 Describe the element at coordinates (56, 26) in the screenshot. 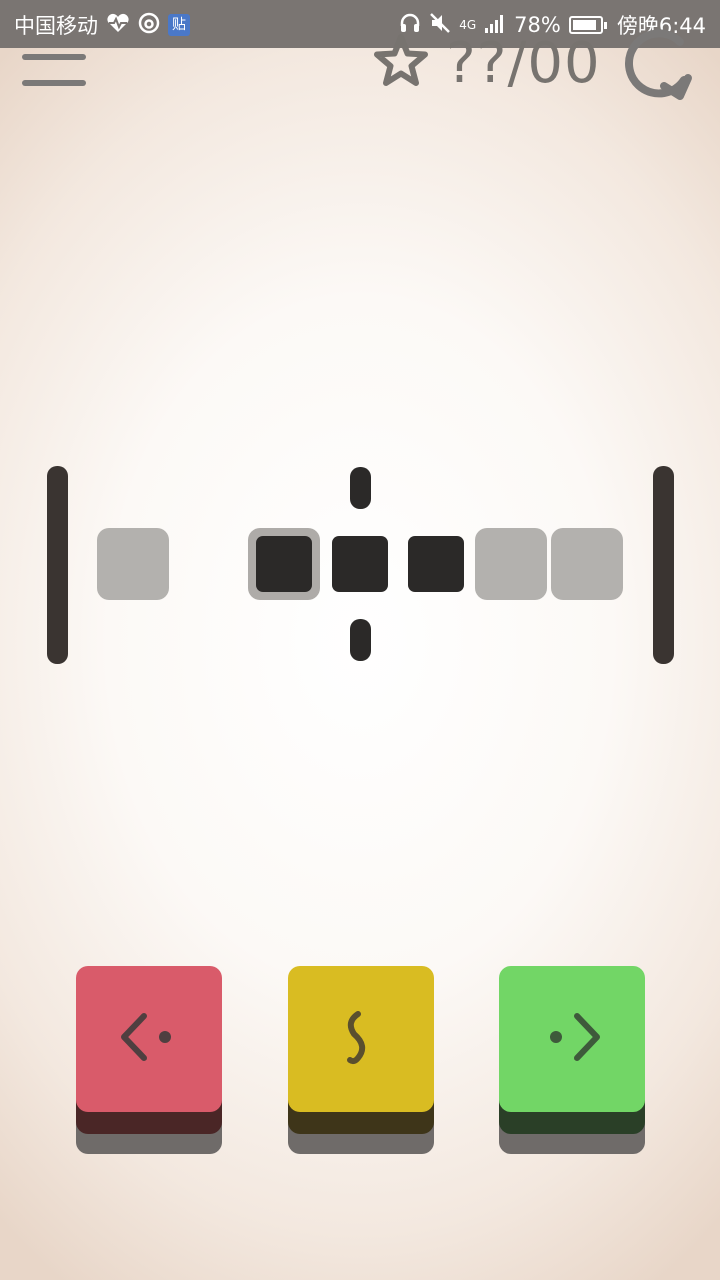

I see `carrier-name: 中国移动` at that location.